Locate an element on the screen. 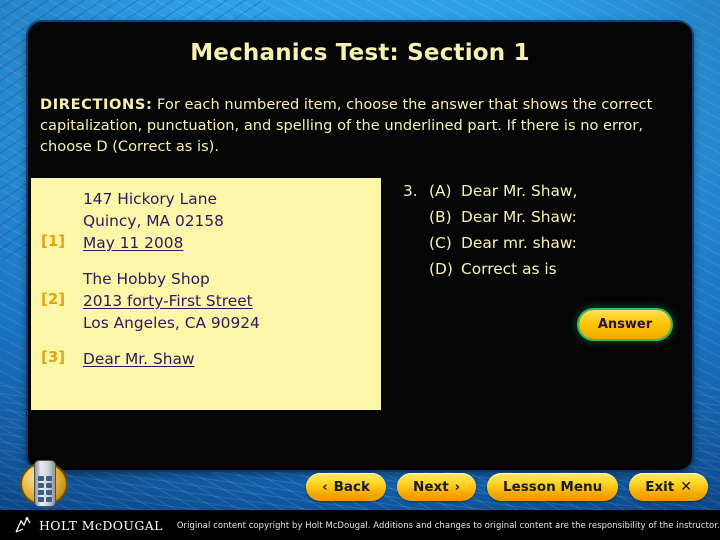 This screenshot has width=720, height=540. passage-text: Quincy, MA 02158 is located at coordinates (153, 221).